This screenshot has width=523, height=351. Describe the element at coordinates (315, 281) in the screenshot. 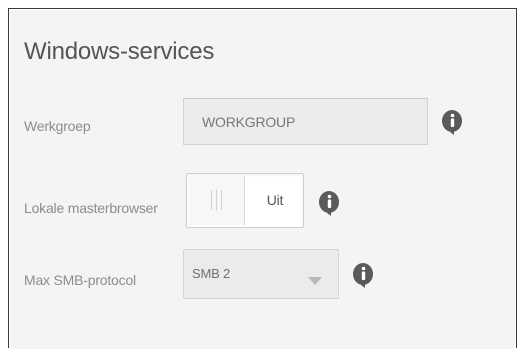

I see `chevron-down-icon` at that location.